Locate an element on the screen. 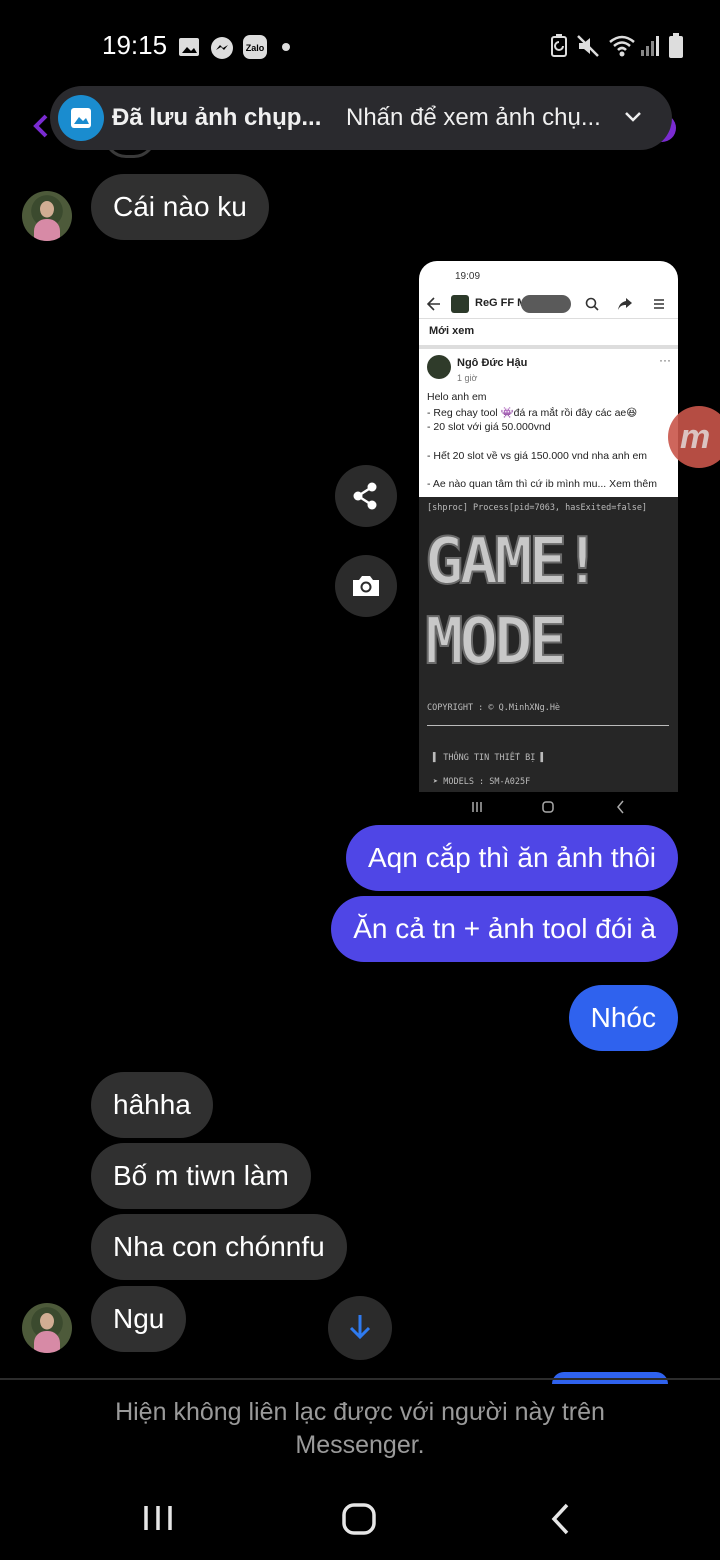  terminal-line: ▌ THÔNG TIN THIẾT BỊ ▌ is located at coordinates (489, 758).